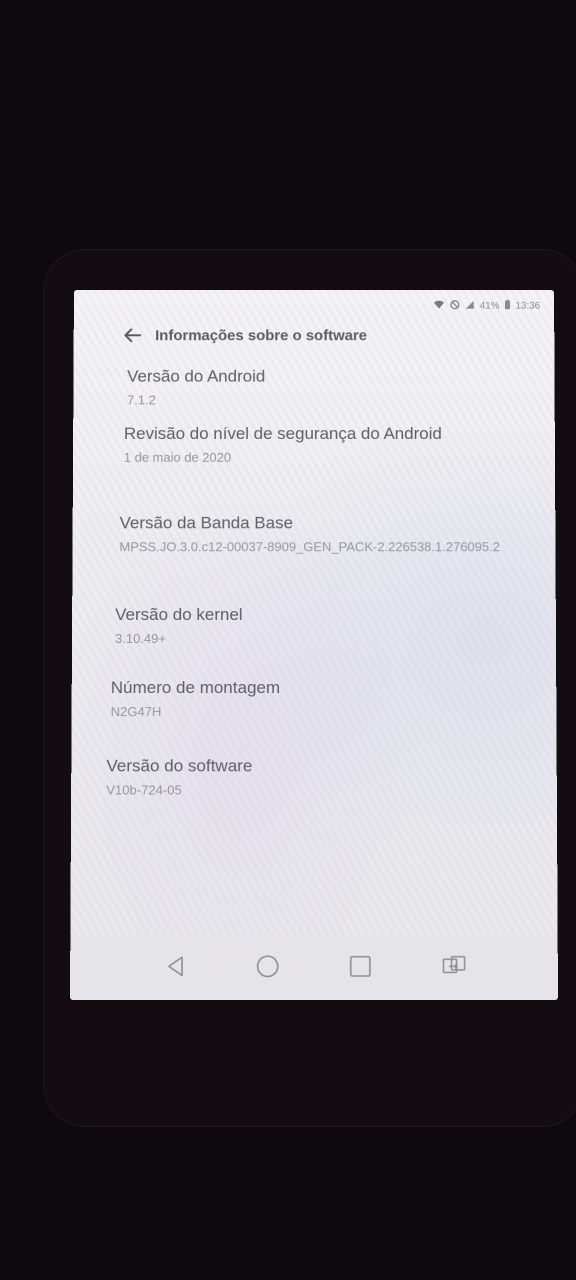  Describe the element at coordinates (507, 305) in the screenshot. I see `battery-icon` at that location.